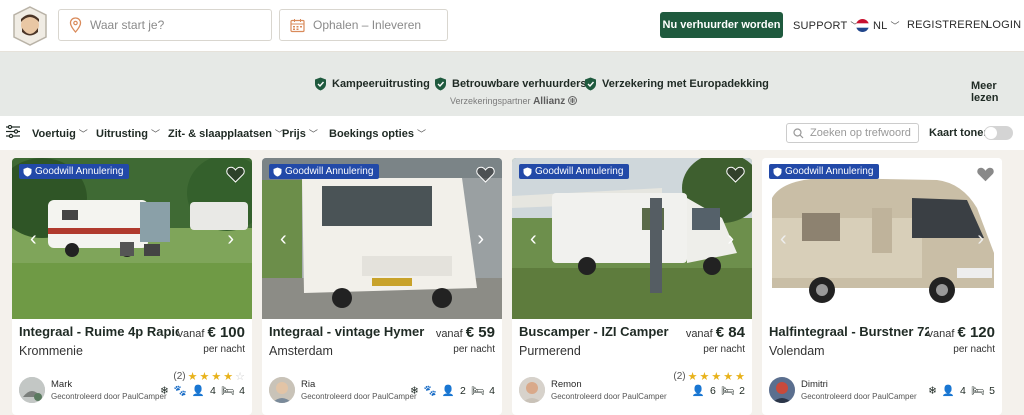 The width and height of the screenshot is (1024, 415). Describe the element at coordinates (462, 390) in the screenshot. I see `seat-count: 2` at that location.